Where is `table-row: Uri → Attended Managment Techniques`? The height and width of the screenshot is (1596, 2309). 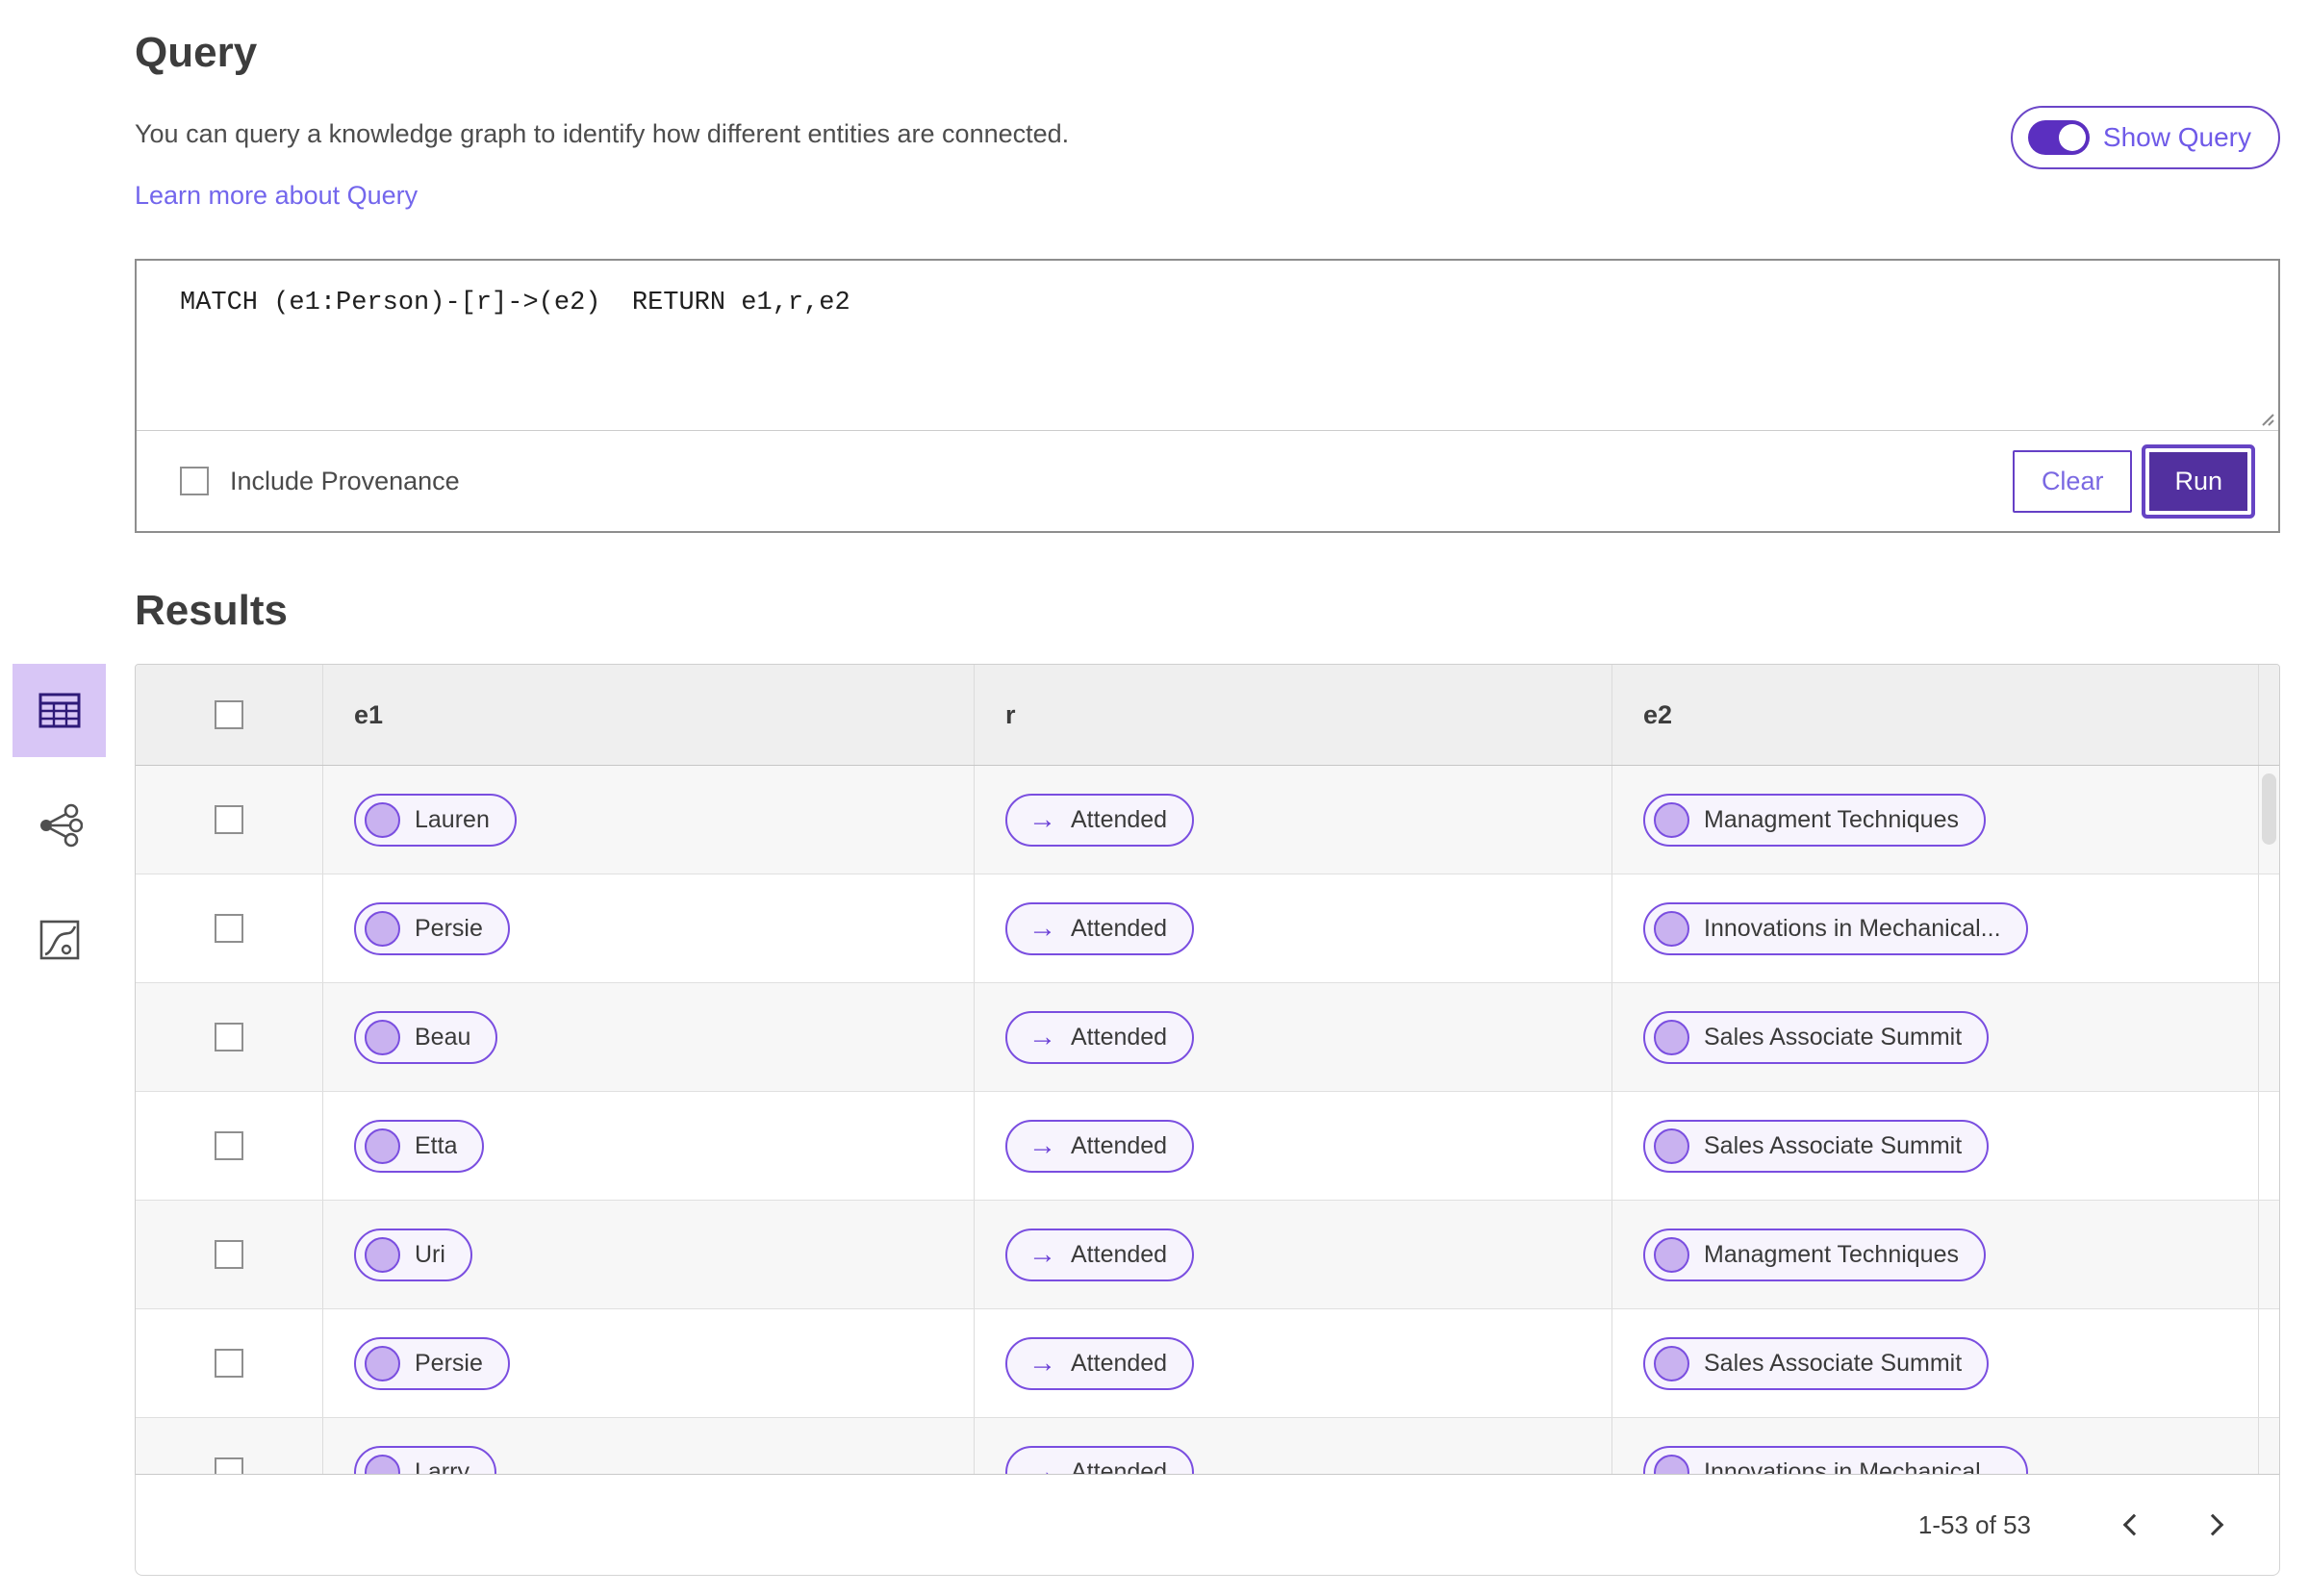
table-row: Uri → Attended Managment Techniques is located at coordinates (1207, 1255).